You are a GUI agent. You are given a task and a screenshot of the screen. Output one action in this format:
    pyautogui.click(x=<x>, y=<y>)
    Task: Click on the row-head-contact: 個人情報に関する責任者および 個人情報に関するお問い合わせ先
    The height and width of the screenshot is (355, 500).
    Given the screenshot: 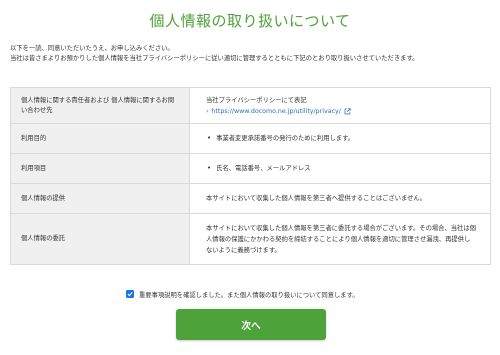 What is the action you would take?
    pyautogui.click(x=100, y=105)
    